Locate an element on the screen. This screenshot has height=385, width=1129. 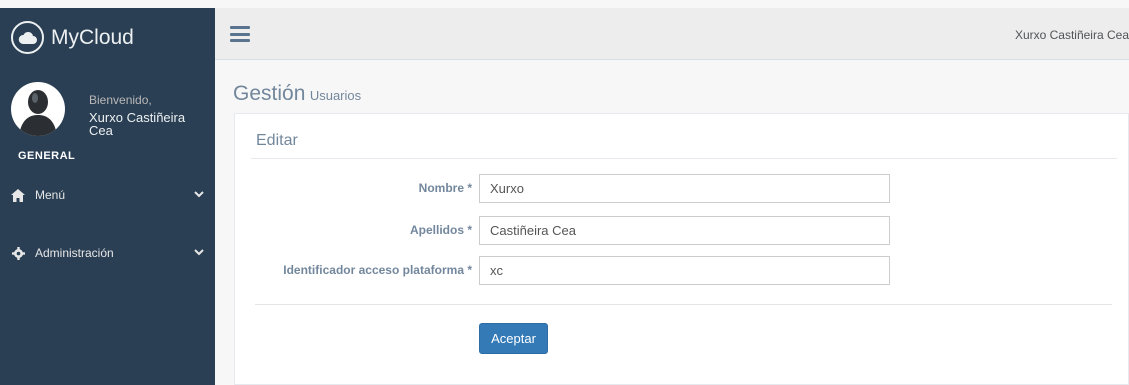
top-nav: Xurxo Castiñeira Cea is located at coordinates (672, 34).